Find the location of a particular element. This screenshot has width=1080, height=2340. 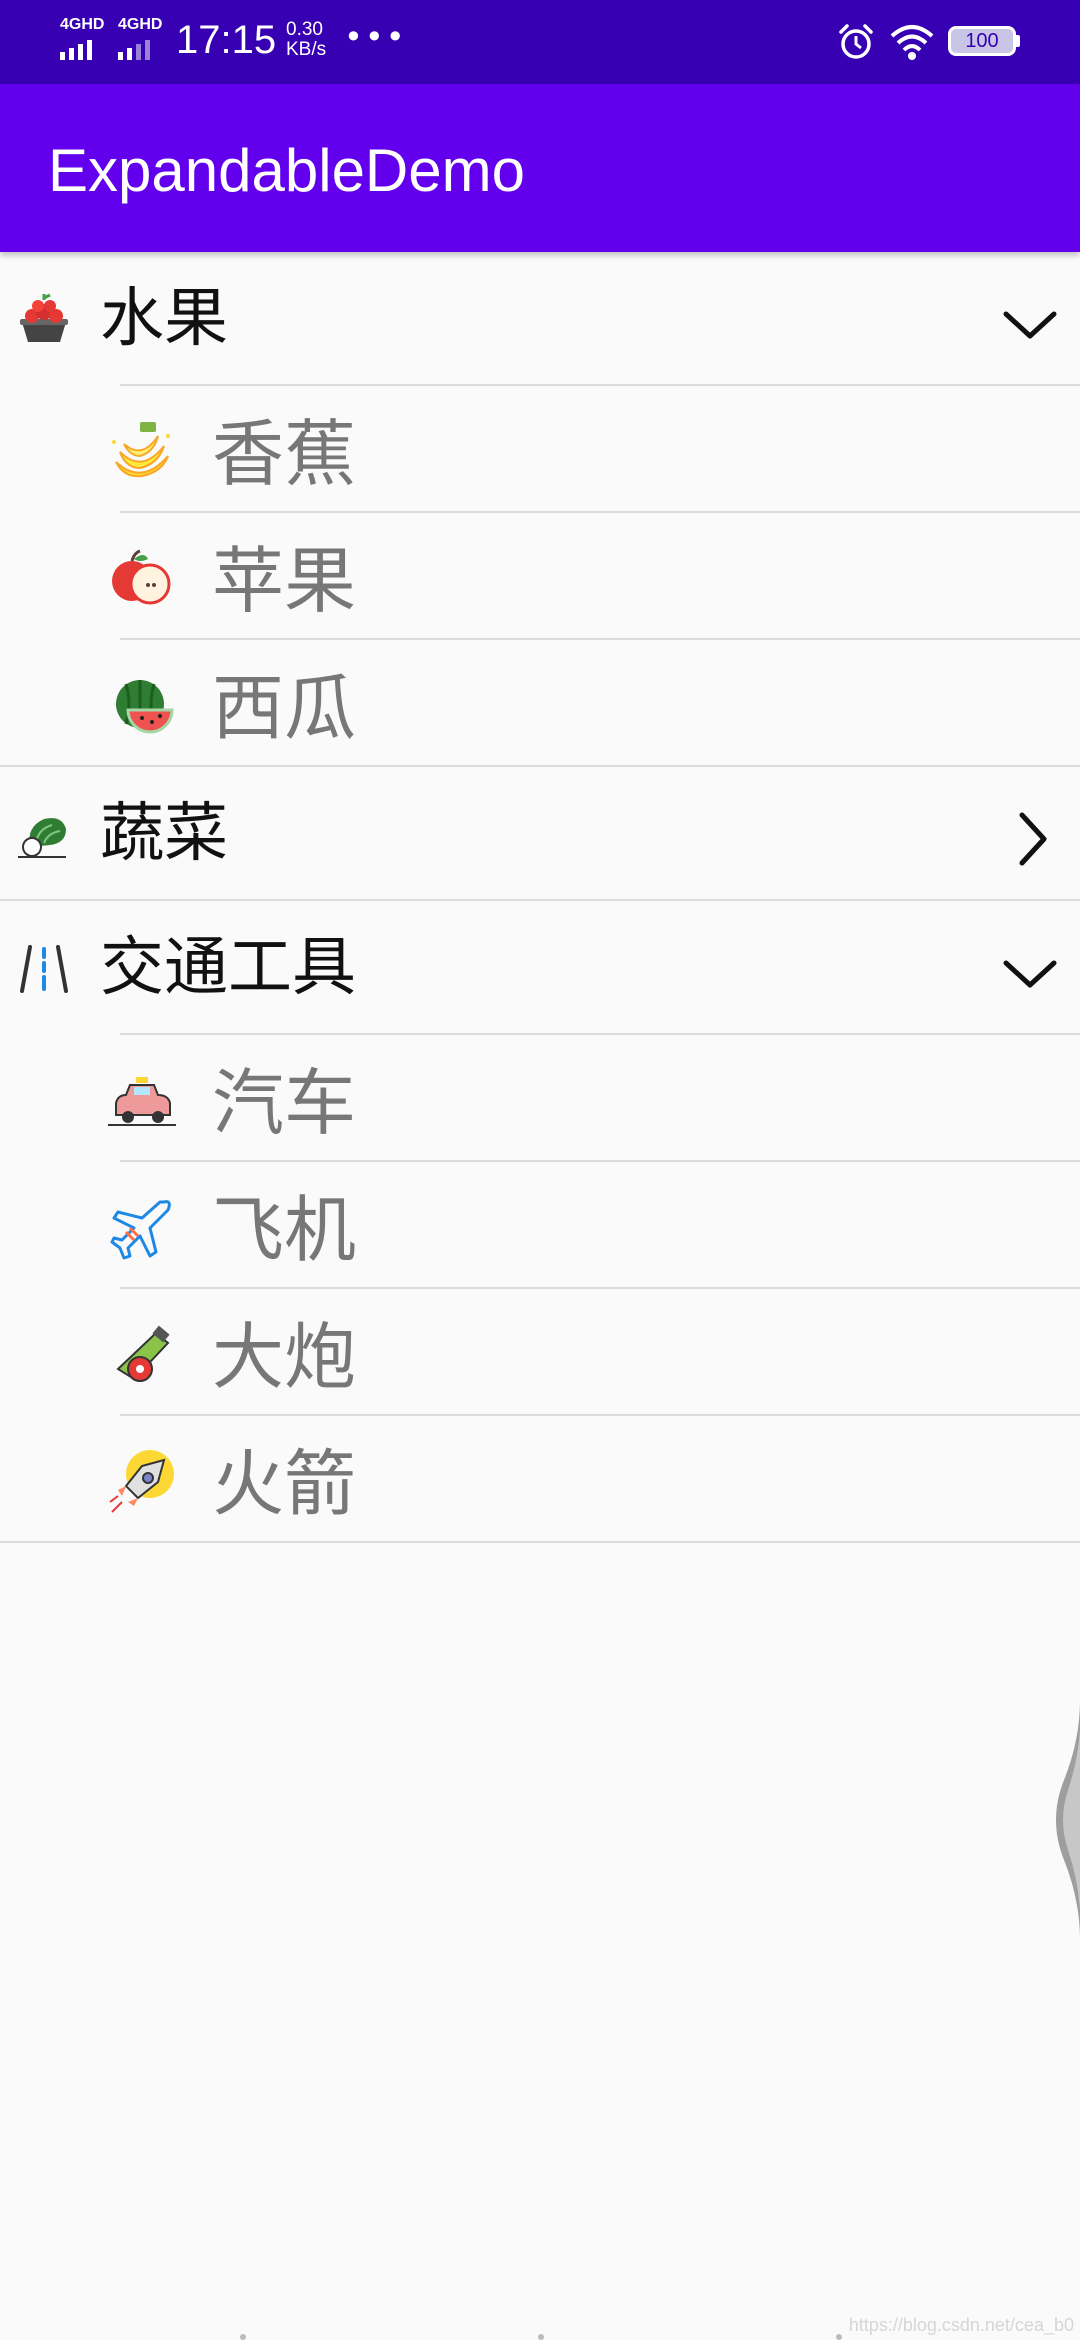

apple-icon is located at coordinates (141, 577).